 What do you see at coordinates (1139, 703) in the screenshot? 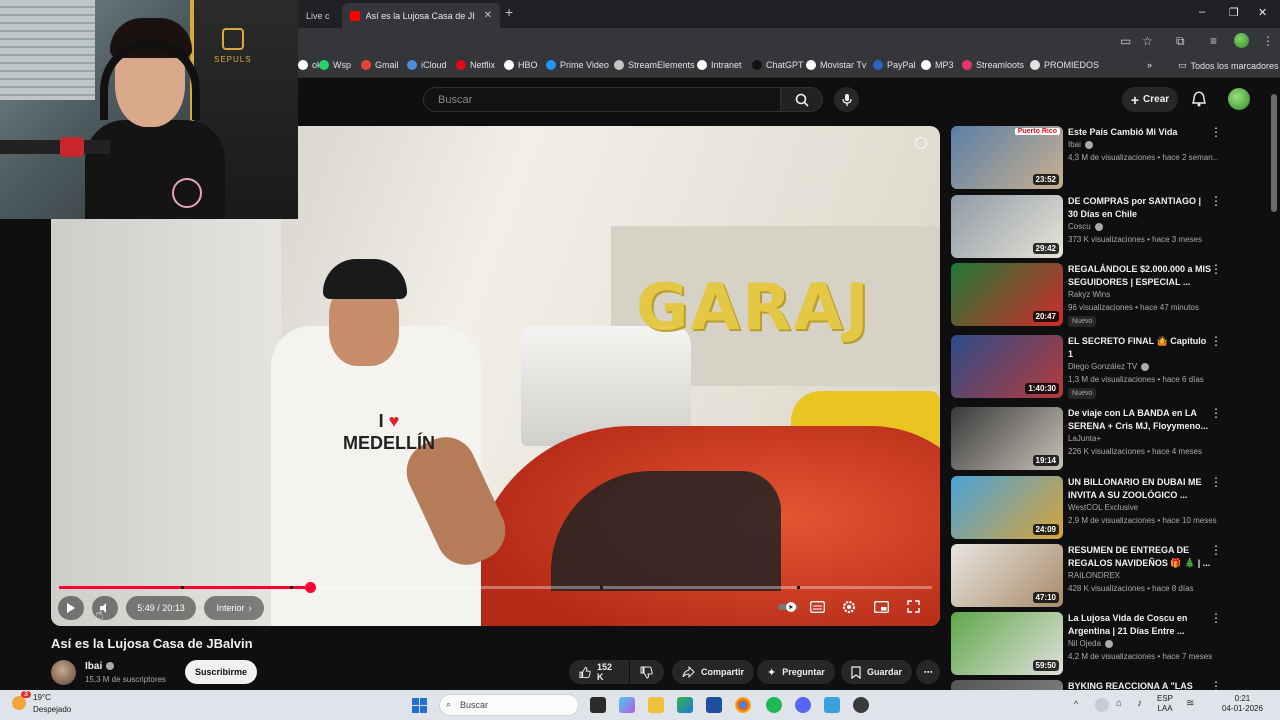
I see `tray-mic-icon: ♪` at bounding box center [1139, 703].